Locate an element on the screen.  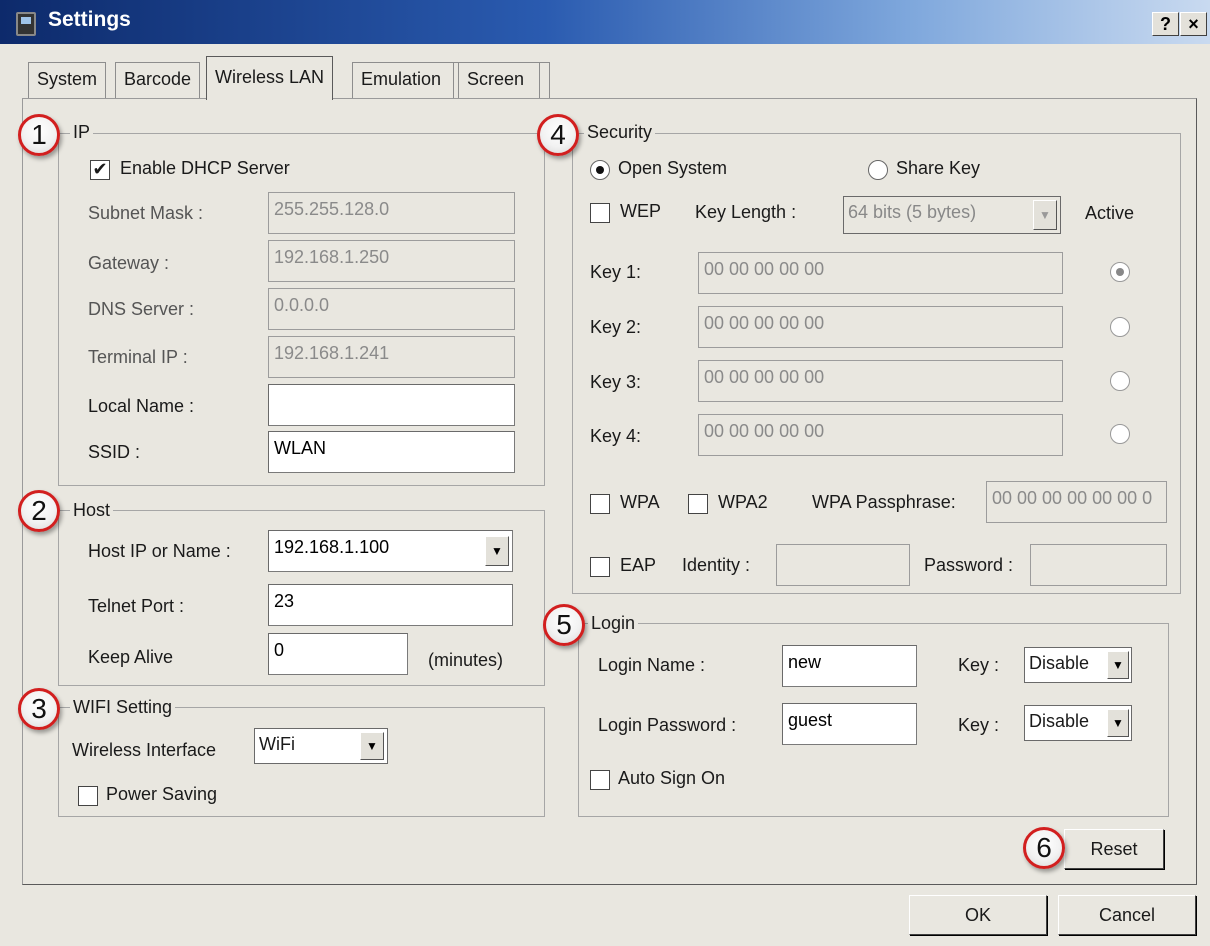
wpa2-label: WPA2 is located at coordinates (743, 502).